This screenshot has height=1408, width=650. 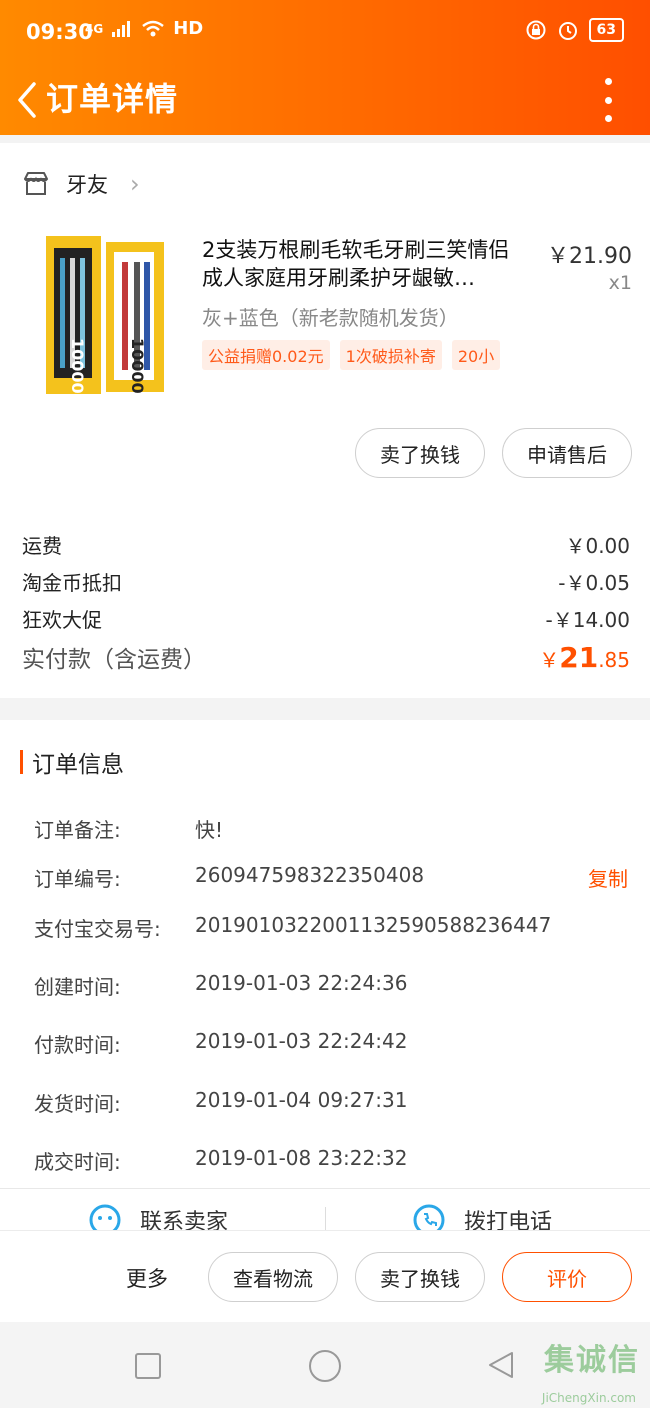 I want to click on contact-row: 联系卖家 拨打电话, so click(x=325, y=1209).